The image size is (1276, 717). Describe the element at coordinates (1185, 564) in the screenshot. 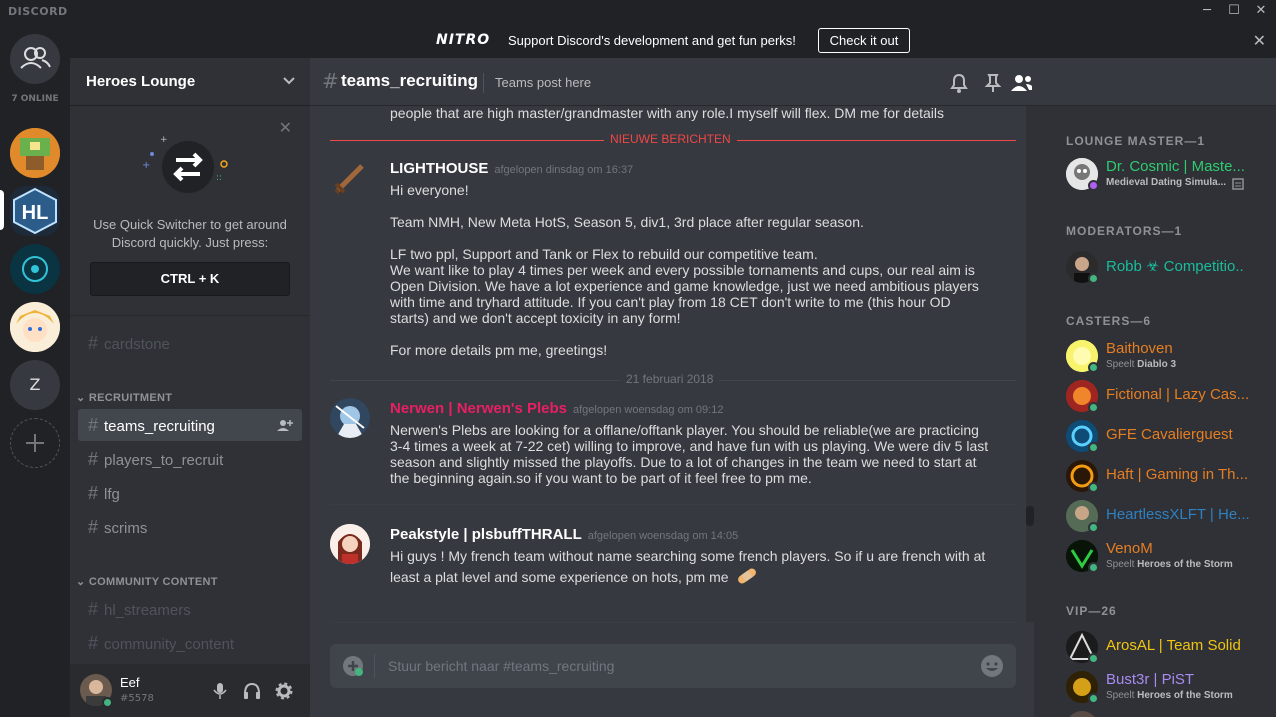

I see `activity-game: Heroes of the Storm` at that location.